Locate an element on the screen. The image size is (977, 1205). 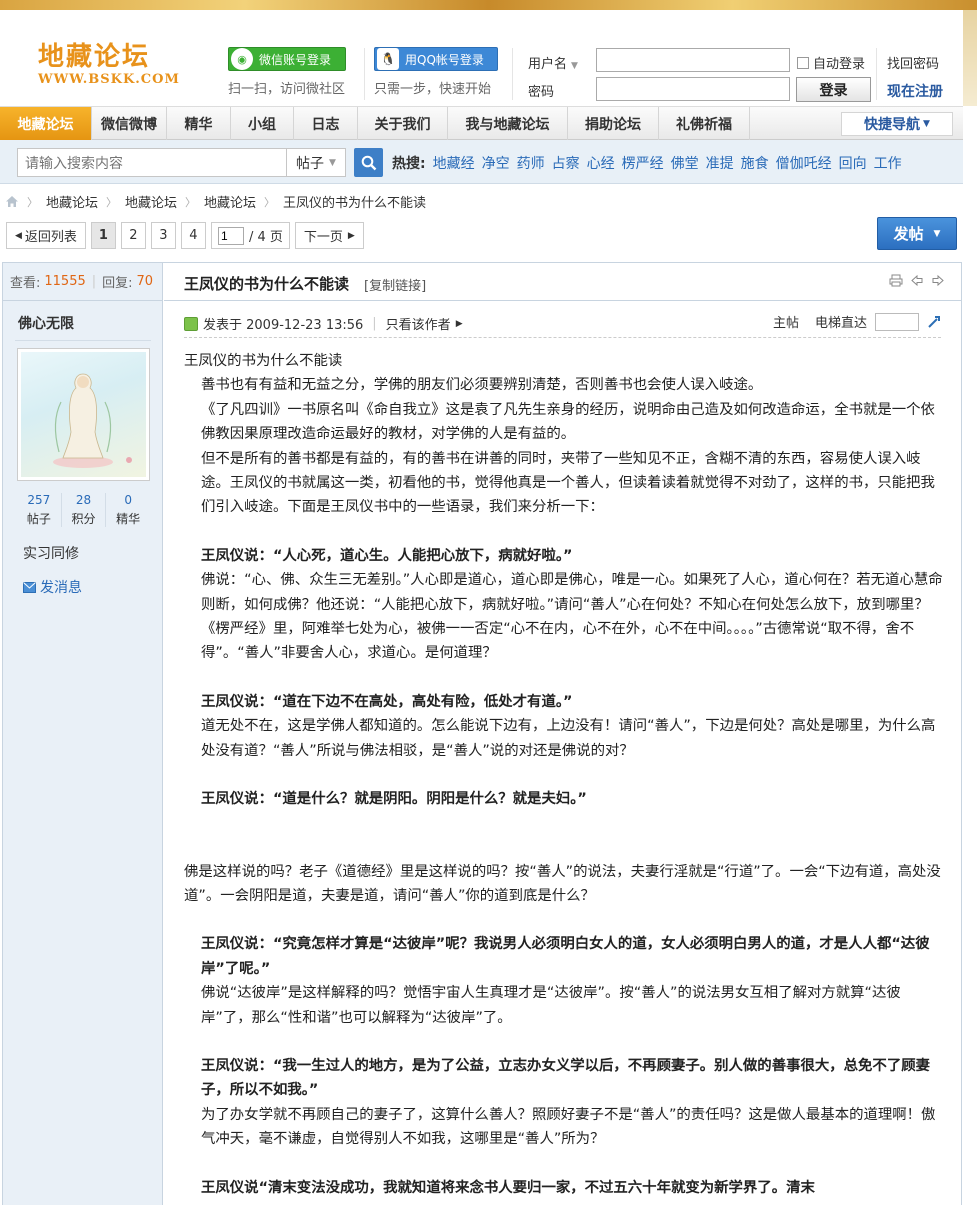
author-stats: 257 帖子 28 积分 0 精华 is located at coordinates (83, 510).